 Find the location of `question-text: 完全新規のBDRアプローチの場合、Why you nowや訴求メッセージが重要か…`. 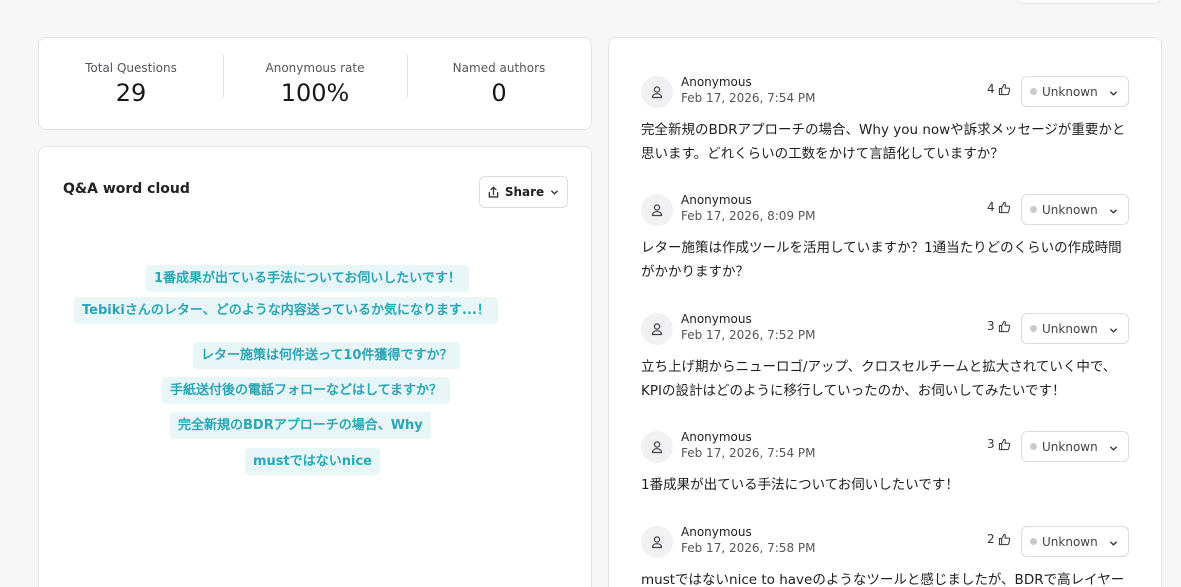

question-text: 完全新規のBDRアプローチの場合、Why you nowや訴求メッセージが重要か… is located at coordinates (883, 142).